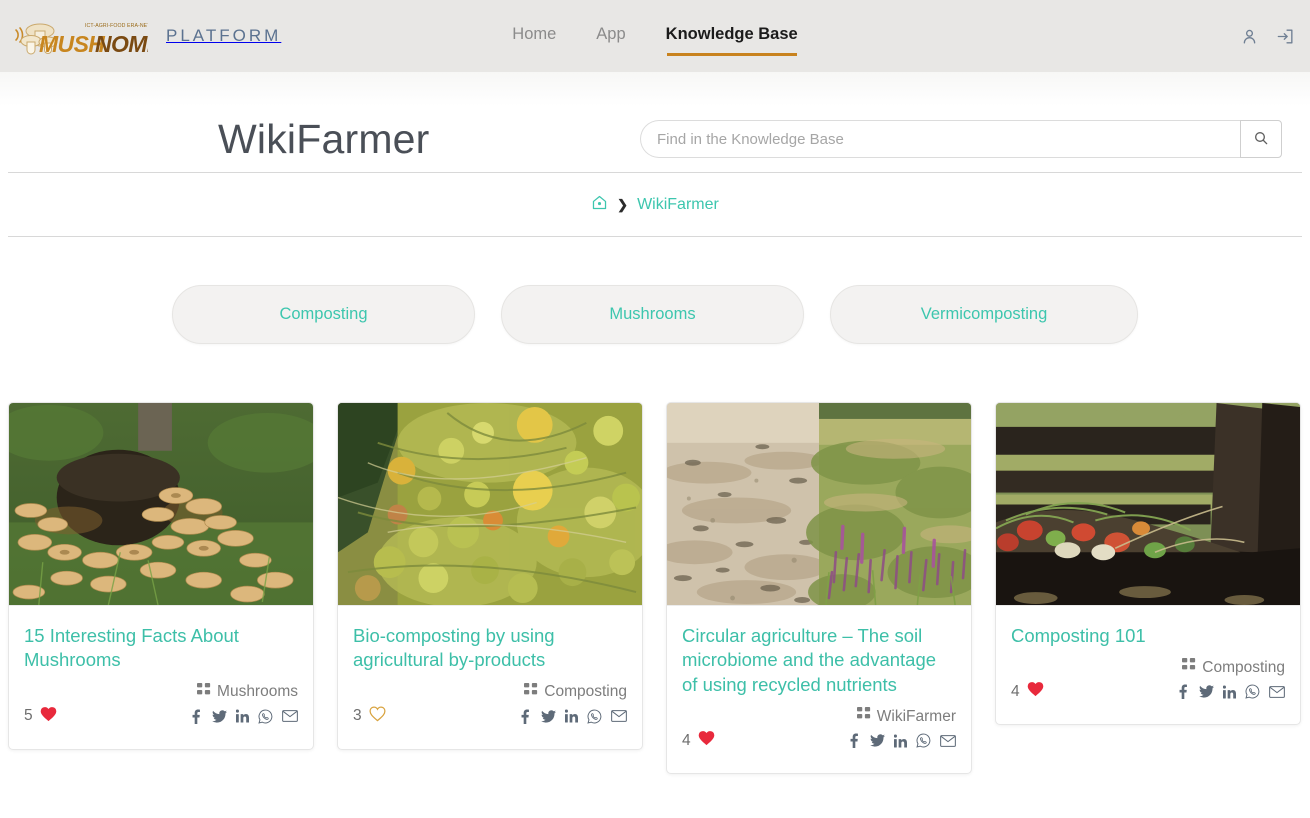 Image resolution: width=1310 pixels, height=818 pixels. I want to click on header-actions, so click(1267, 36).